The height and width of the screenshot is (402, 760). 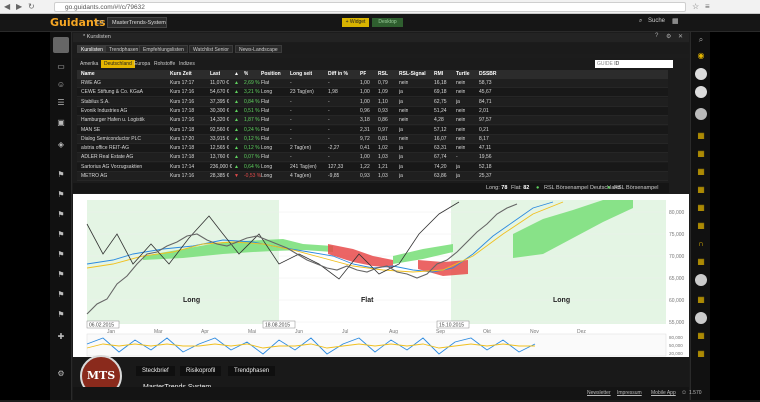 What do you see at coordinates (701, 136) in the screenshot?
I see `calendar-icon-1: ▦` at bounding box center [701, 136].